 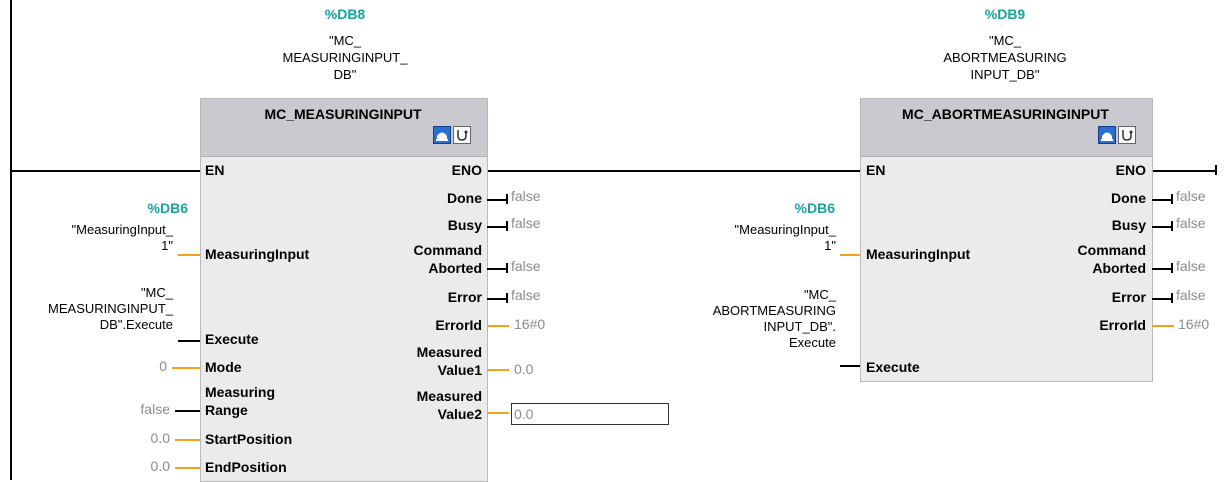 I want to click on block2-errorid-pin: ErrorId, so click(x=1122, y=325).